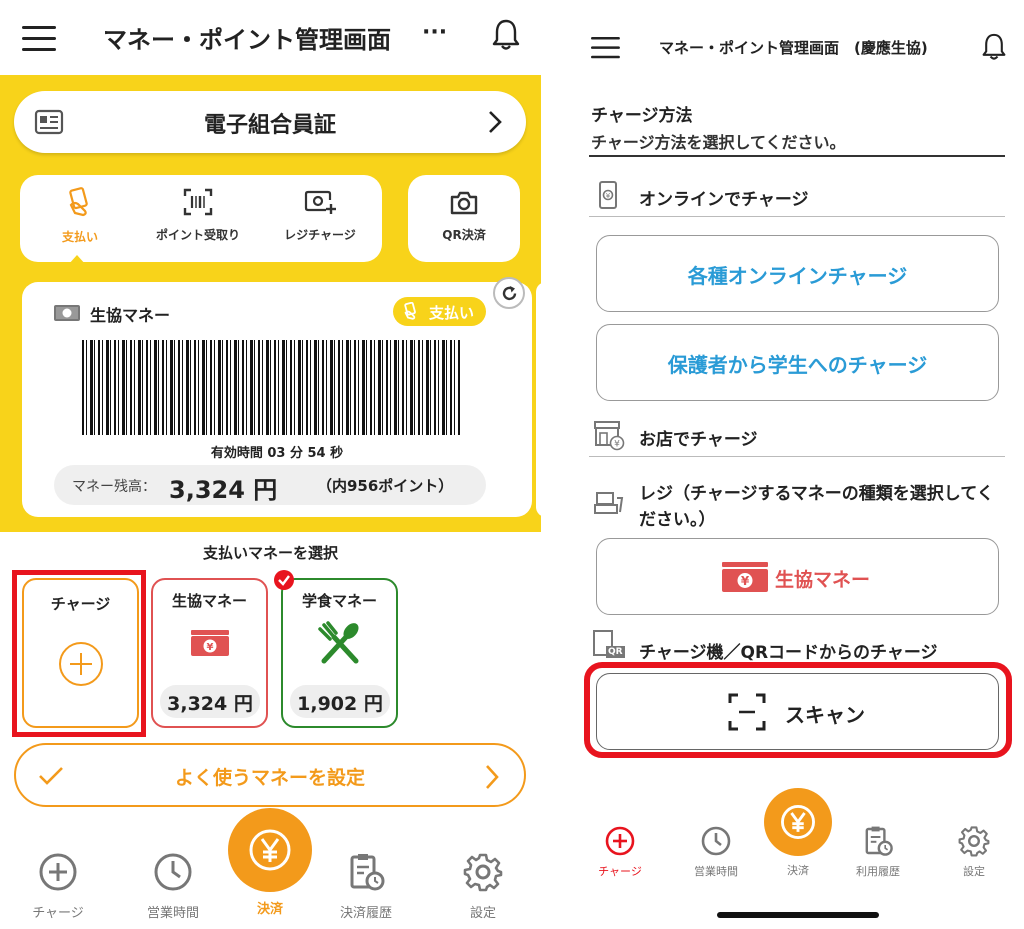  Describe the element at coordinates (80, 604) in the screenshot. I see `charge-tile-label: チャージ` at that location.